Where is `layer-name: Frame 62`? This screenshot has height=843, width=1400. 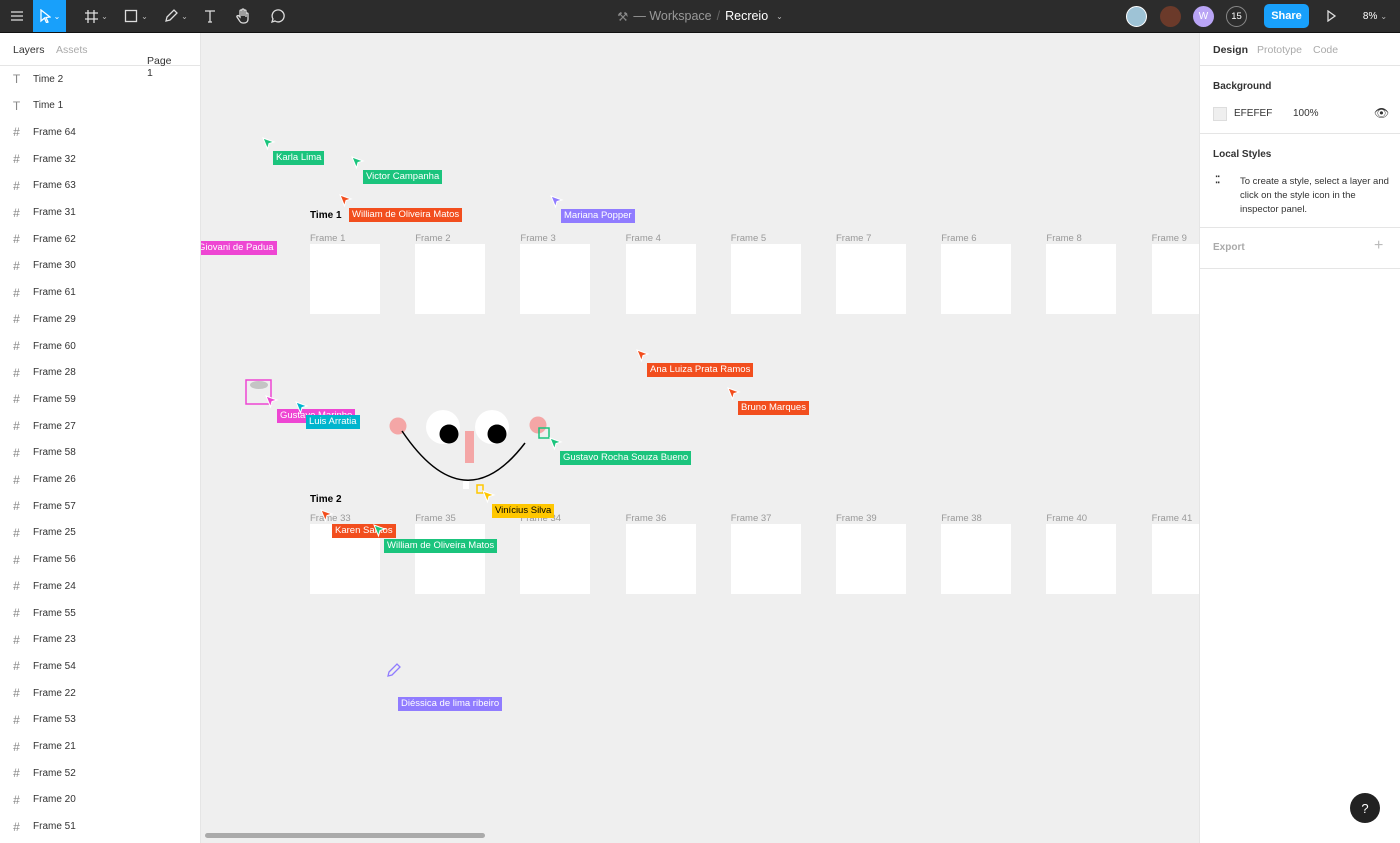
layer-name: Frame 62 is located at coordinates (54, 239).